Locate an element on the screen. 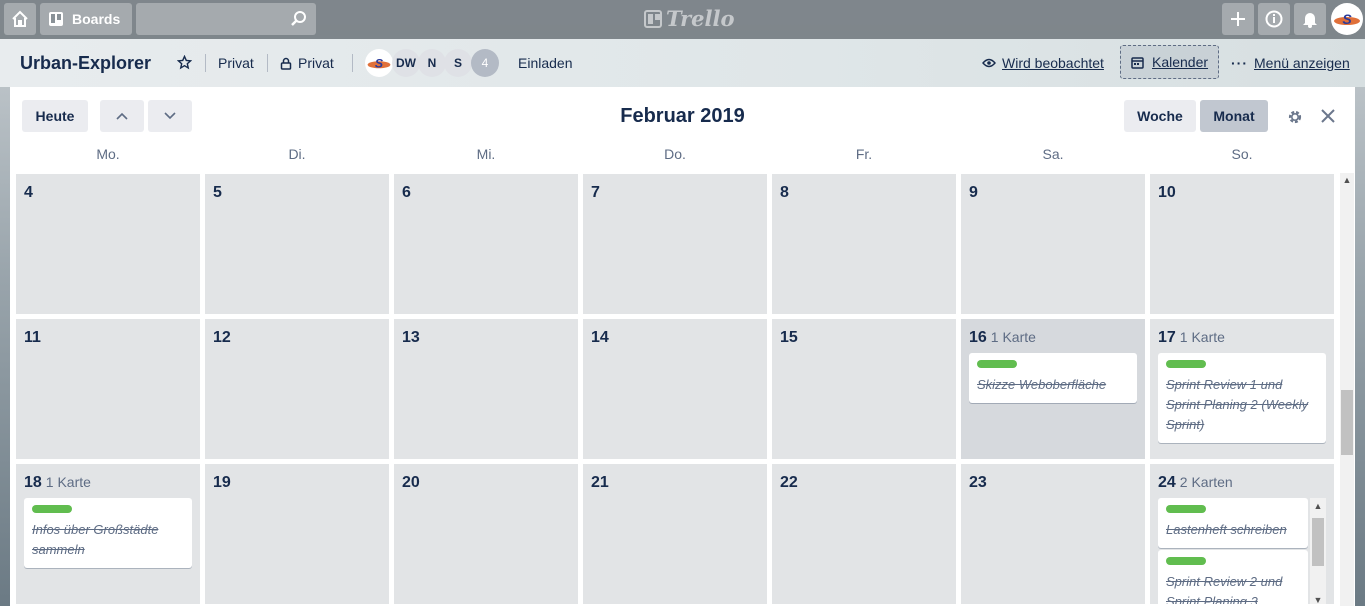  day-number: 4 is located at coordinates (28, 192).